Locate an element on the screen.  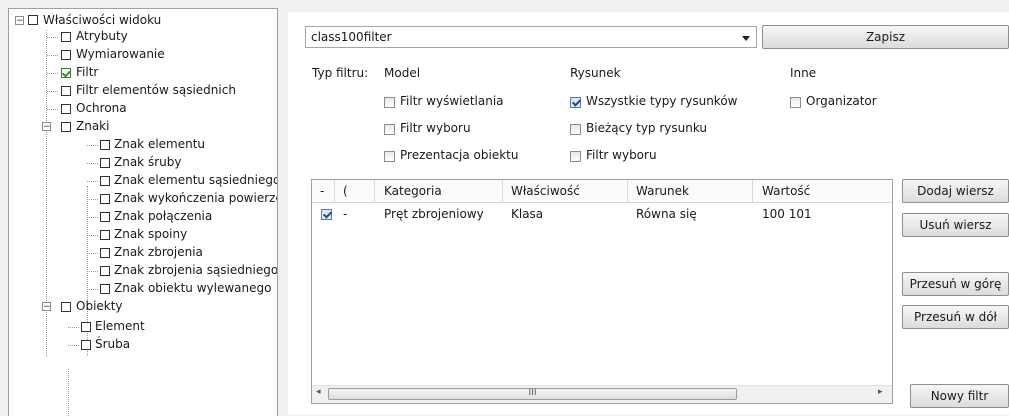
filtr-wyboru-model-label: Filtr wyboru is located at coordinates (435, 128).